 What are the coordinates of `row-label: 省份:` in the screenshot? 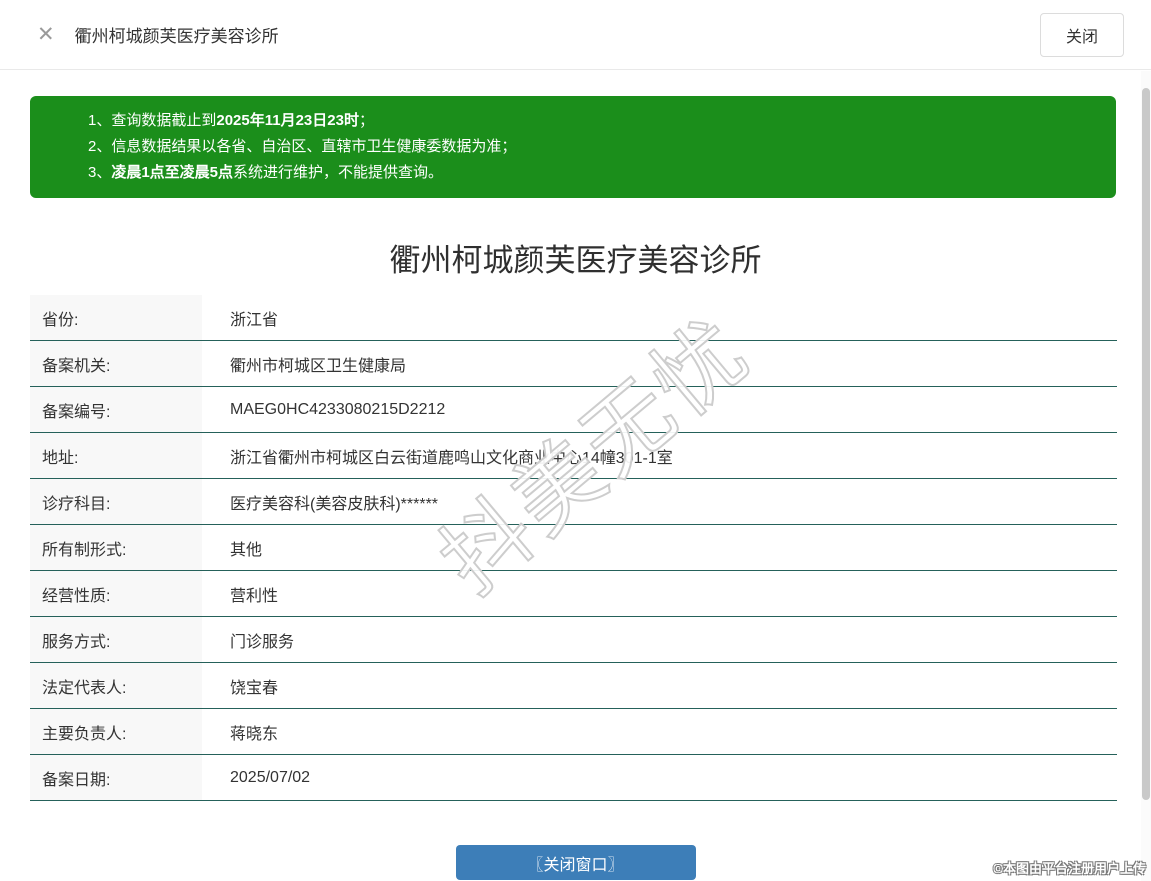 It's located at (116, 317).